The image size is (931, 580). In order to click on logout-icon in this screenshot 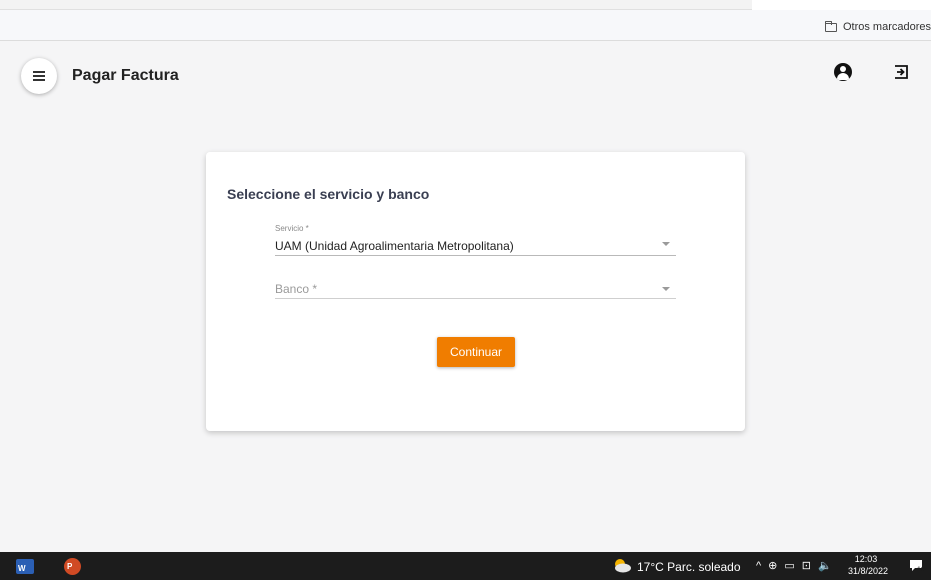, I will do `click(901, 72)`.